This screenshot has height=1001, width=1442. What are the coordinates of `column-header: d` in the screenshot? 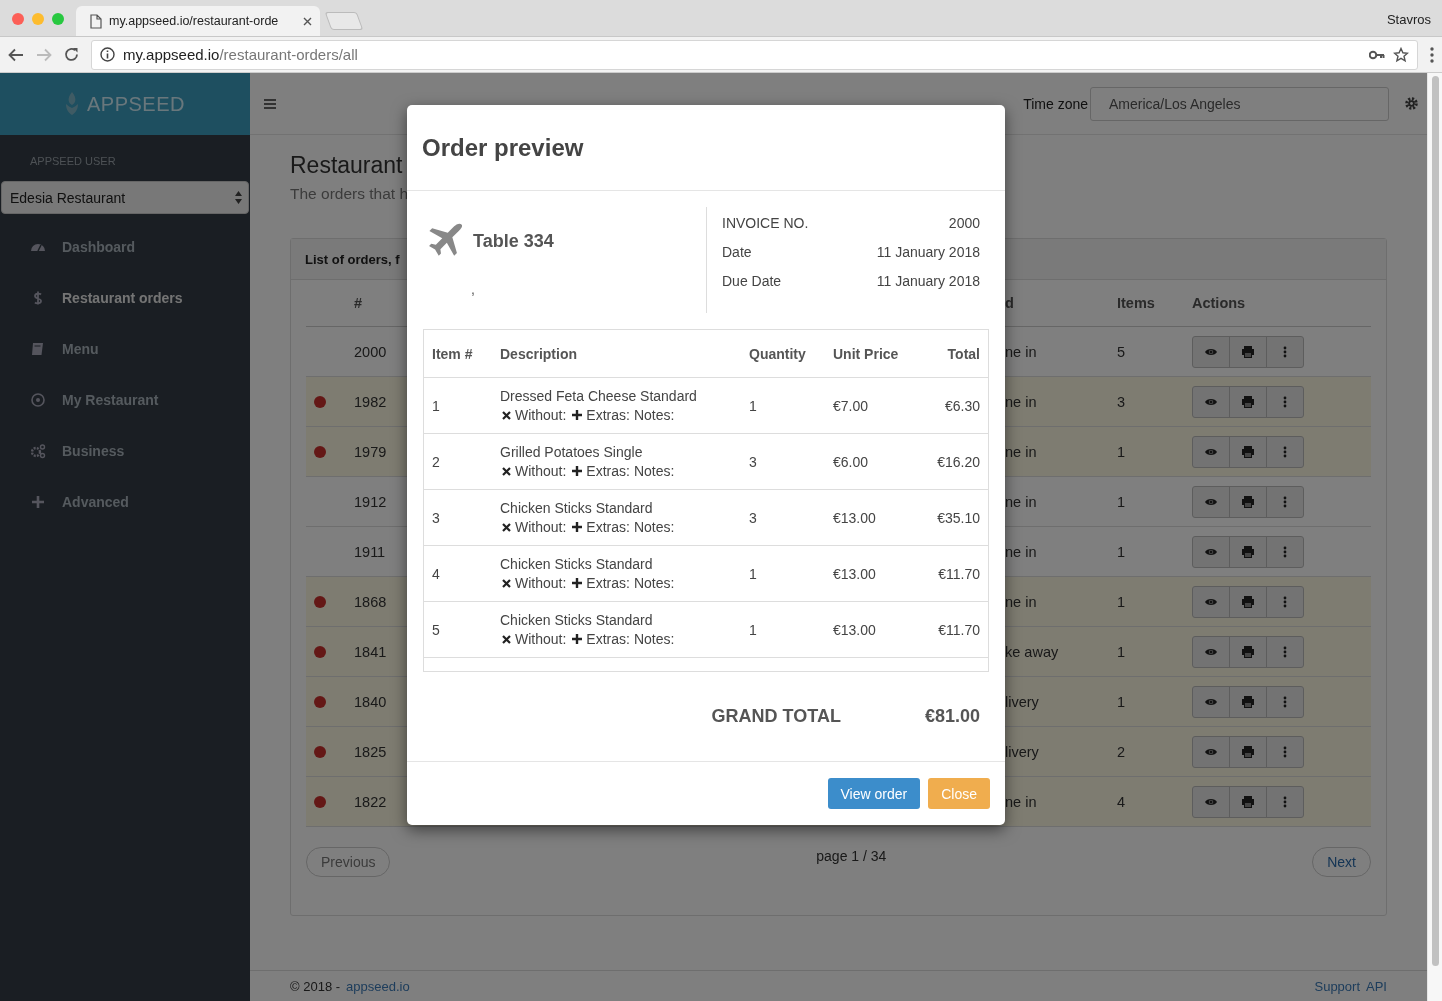 It's located at (1009, 303).